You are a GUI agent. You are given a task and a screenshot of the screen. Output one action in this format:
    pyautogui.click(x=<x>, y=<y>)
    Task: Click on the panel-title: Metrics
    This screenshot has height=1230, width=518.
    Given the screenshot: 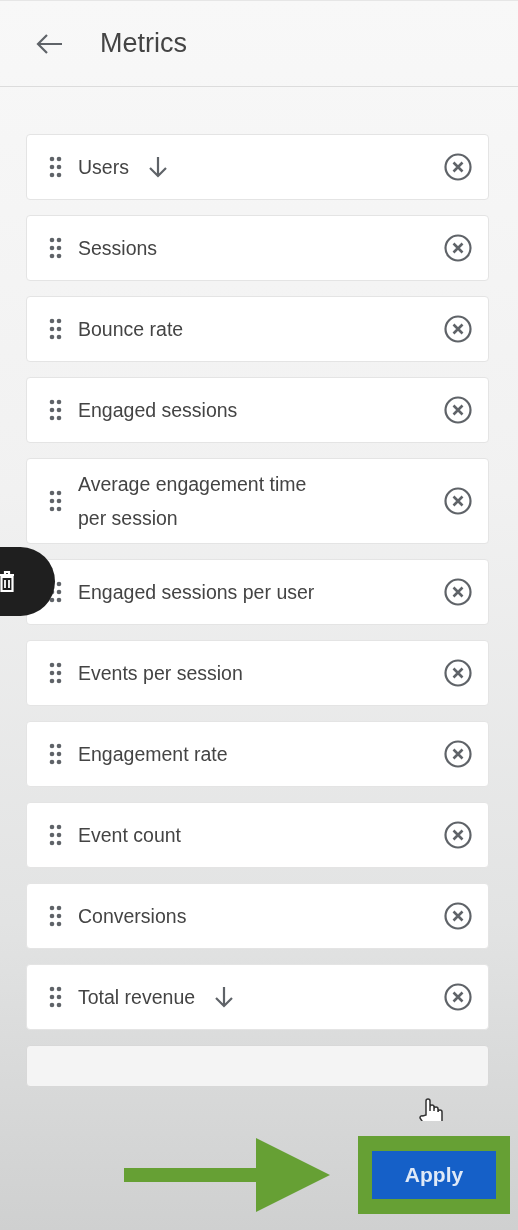 What is the action you would take?
    pyautogui.click(x=143, y=43)
    